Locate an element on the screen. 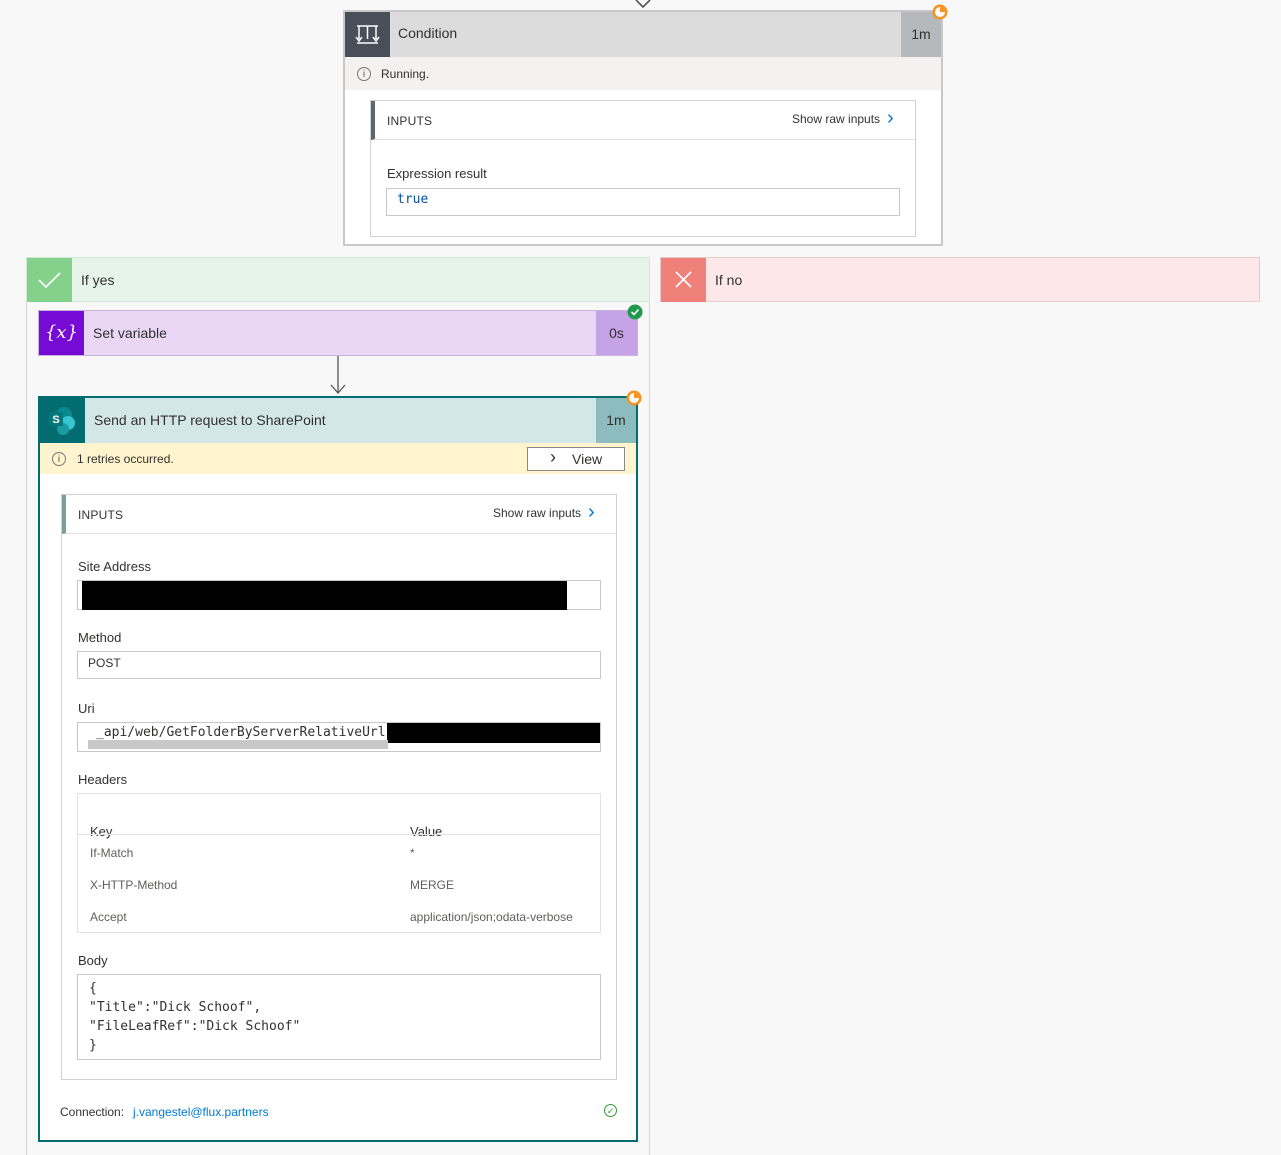  connection-ok-icon: ✓ is located at coordinates (610, 1110).